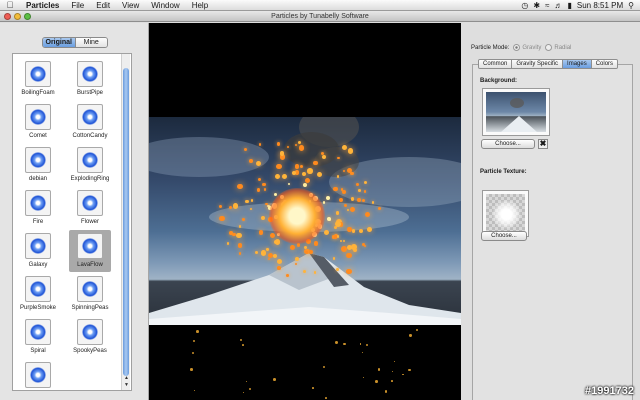 This screenshot has height=400, width=640. I want to click on zoom-window-button, so click(27, 16).